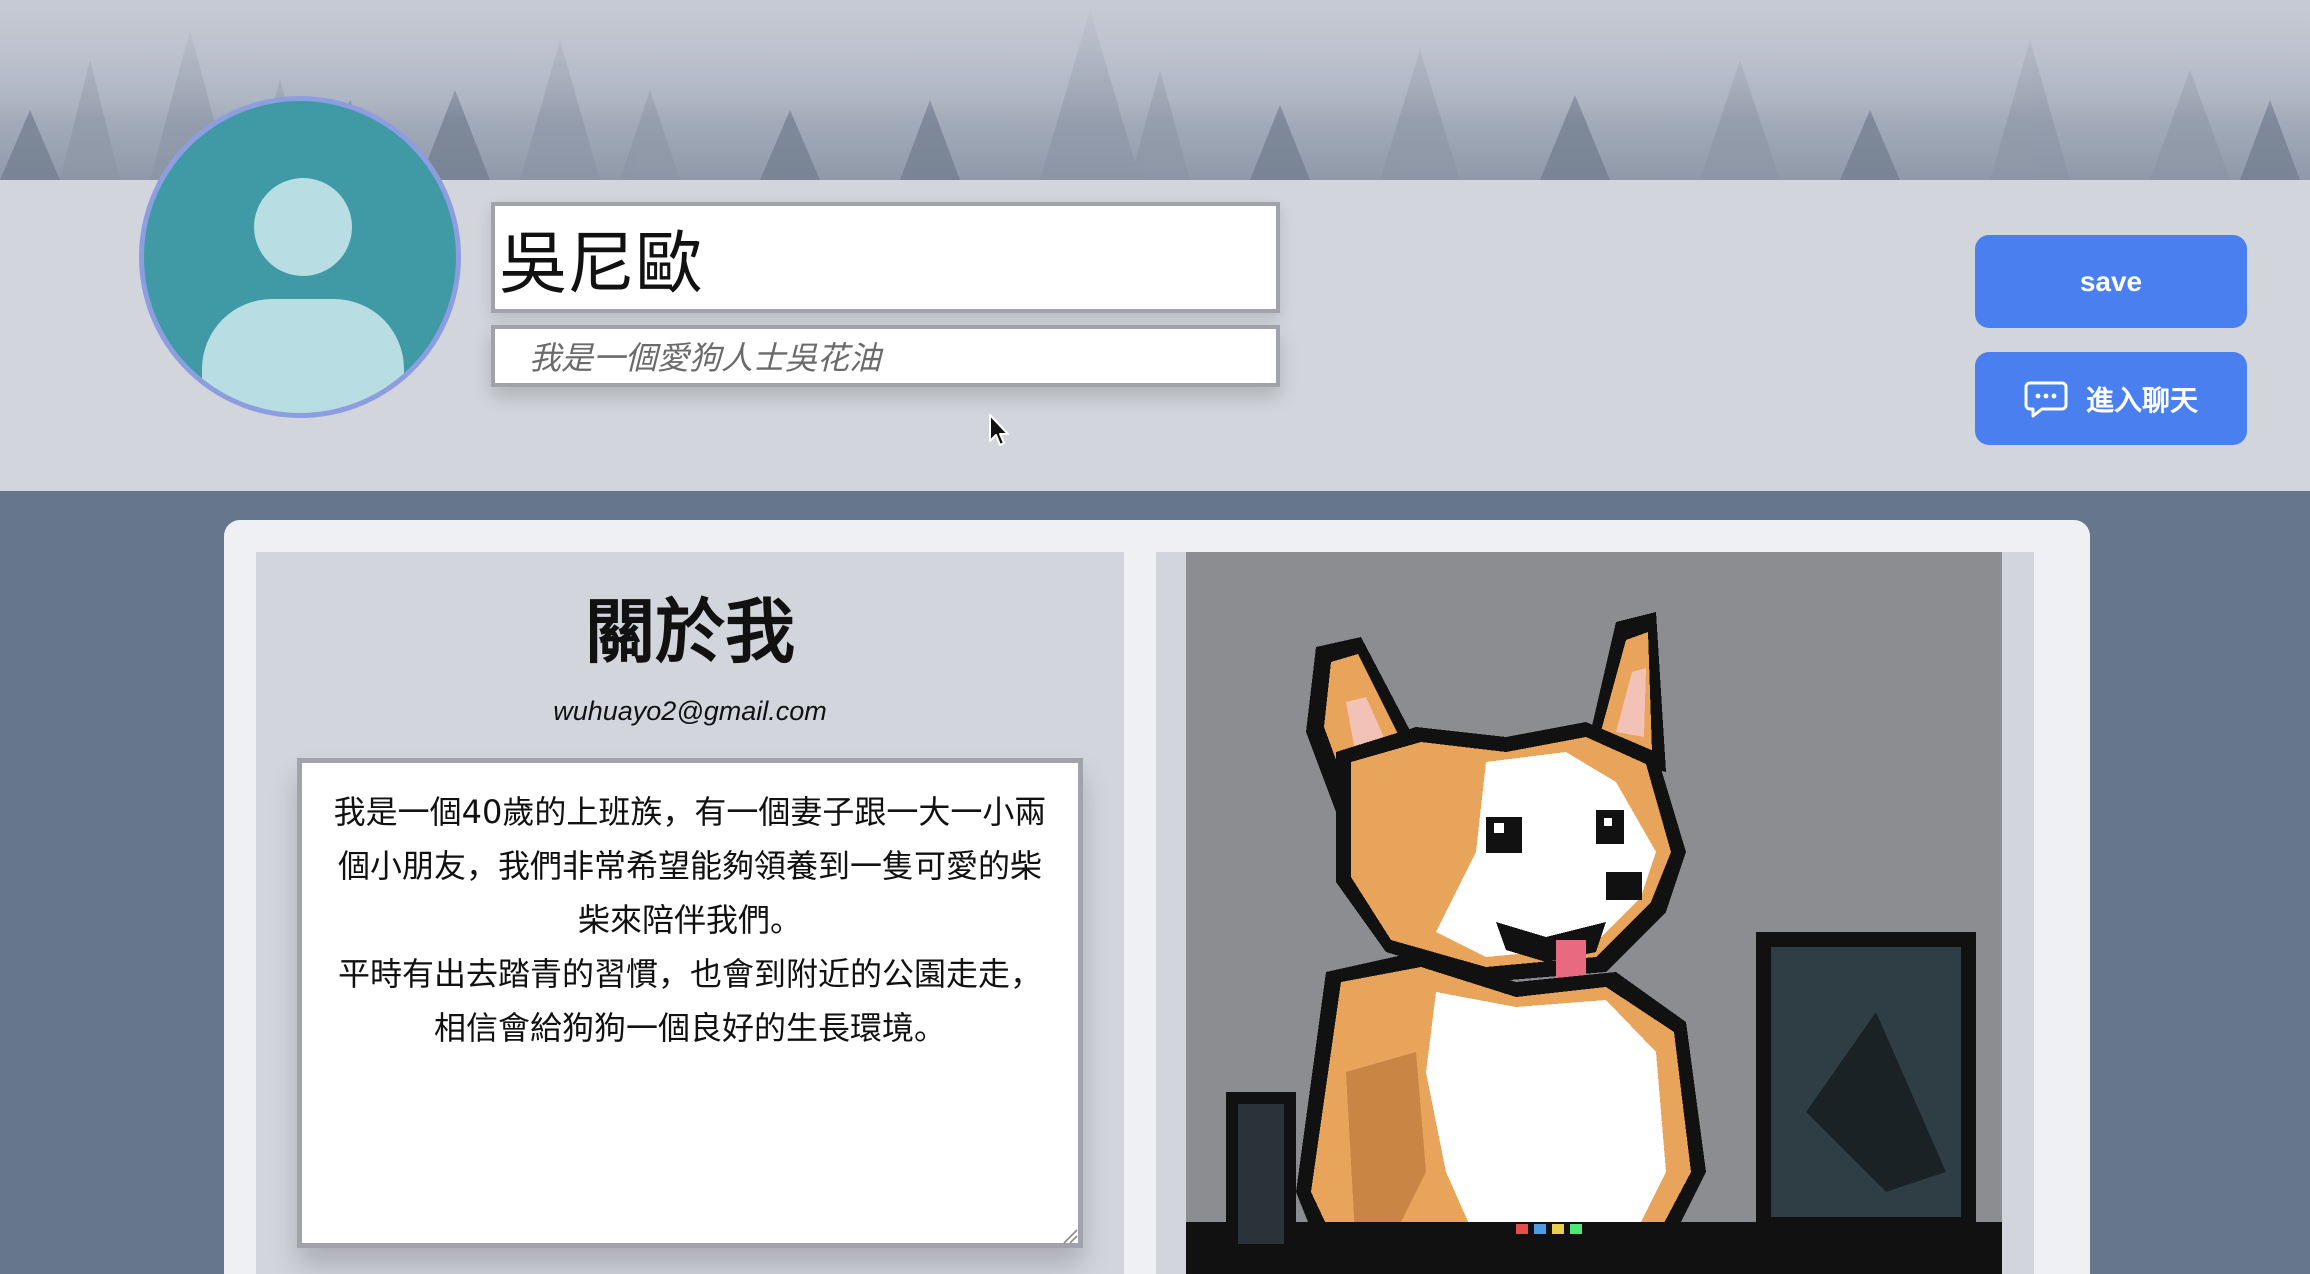 This screenshot has width=2310, height=1274. I want to click on chat-bubble-icon, so click(2046, 399).